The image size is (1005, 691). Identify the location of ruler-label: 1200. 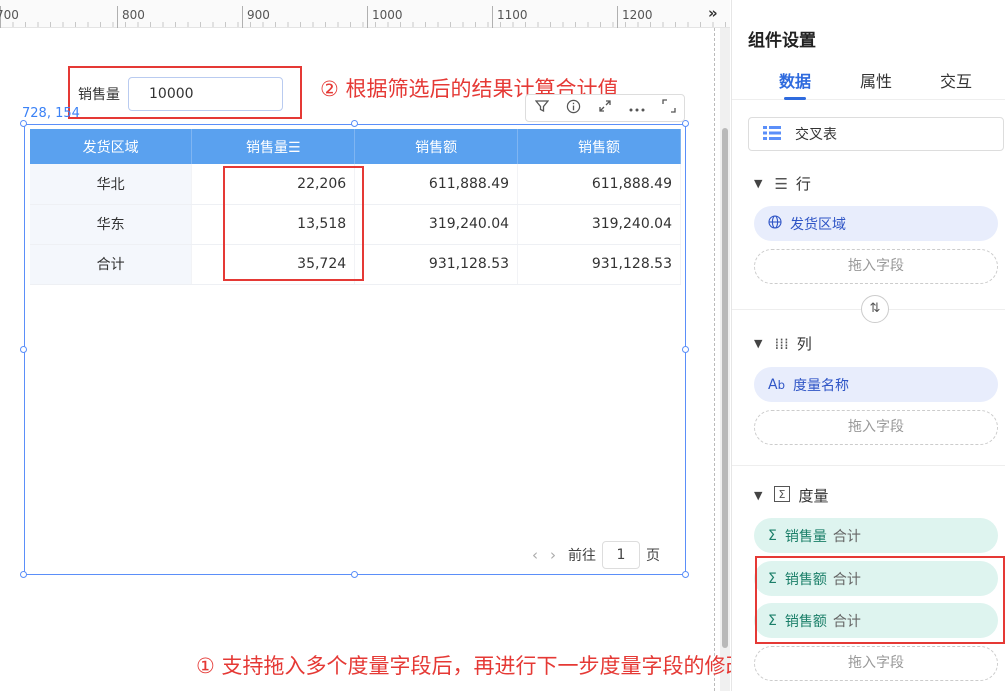
(637, 15).